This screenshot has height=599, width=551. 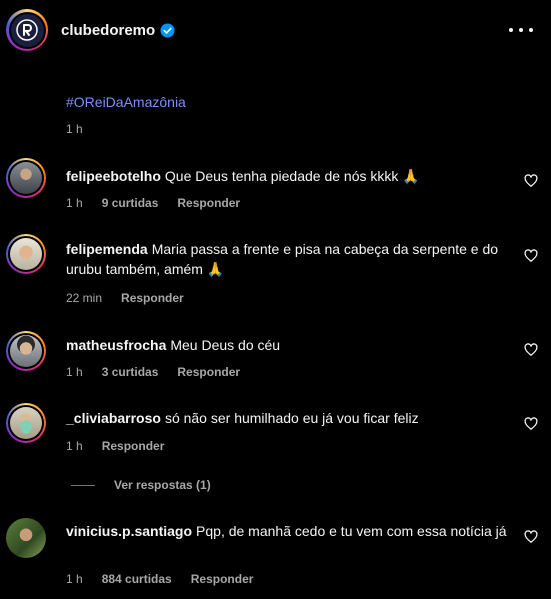 What do you see at coordinates (288, 345) in the screenshot?
I see `comment-body: matheusfrocha Meu Deus do céu` at bounding box center [288, 345].